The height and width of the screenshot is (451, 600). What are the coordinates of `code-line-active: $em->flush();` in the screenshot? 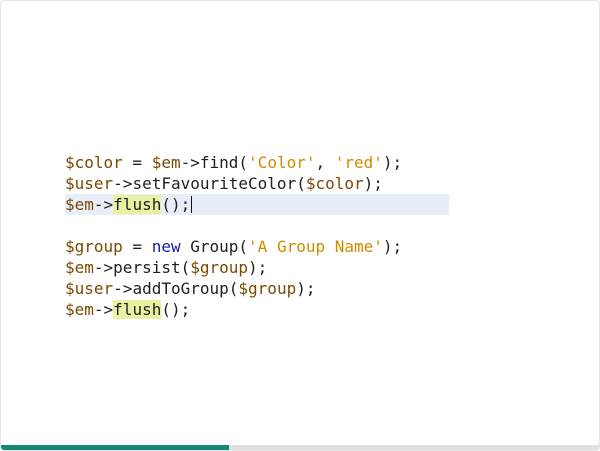 It's located at (257, 204).